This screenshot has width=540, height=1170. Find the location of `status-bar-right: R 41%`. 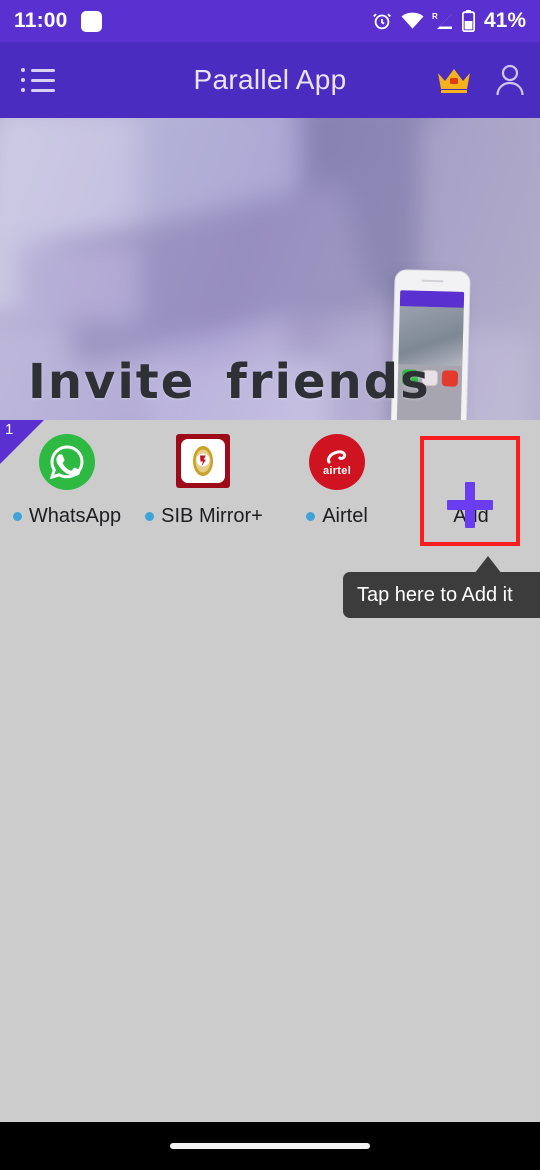

status-bar-right: R 41% is located at coordinates (448, 21).